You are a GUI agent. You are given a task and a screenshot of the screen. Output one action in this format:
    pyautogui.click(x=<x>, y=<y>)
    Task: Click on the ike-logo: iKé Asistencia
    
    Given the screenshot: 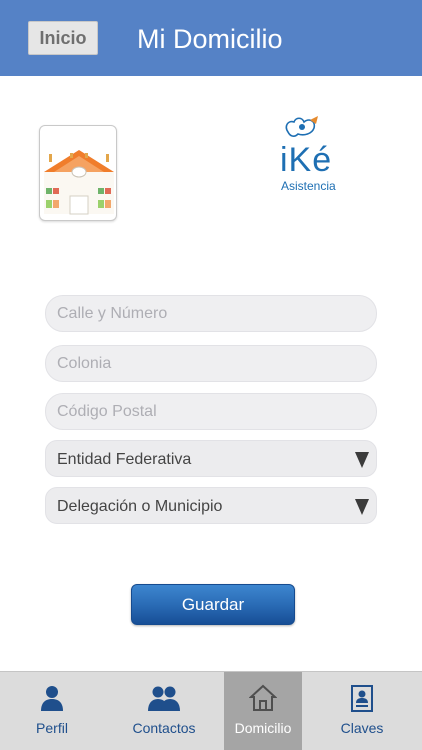 What is the action you would take?
    pyautogui.click(x=314, y=154)
    